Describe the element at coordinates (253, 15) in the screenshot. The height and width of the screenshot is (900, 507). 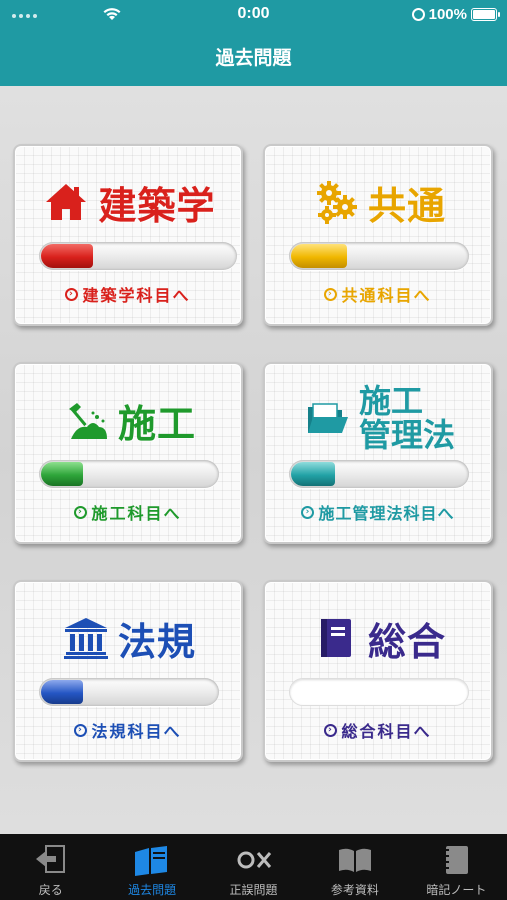
I see `status-bar: 0:00 100%` at that location.